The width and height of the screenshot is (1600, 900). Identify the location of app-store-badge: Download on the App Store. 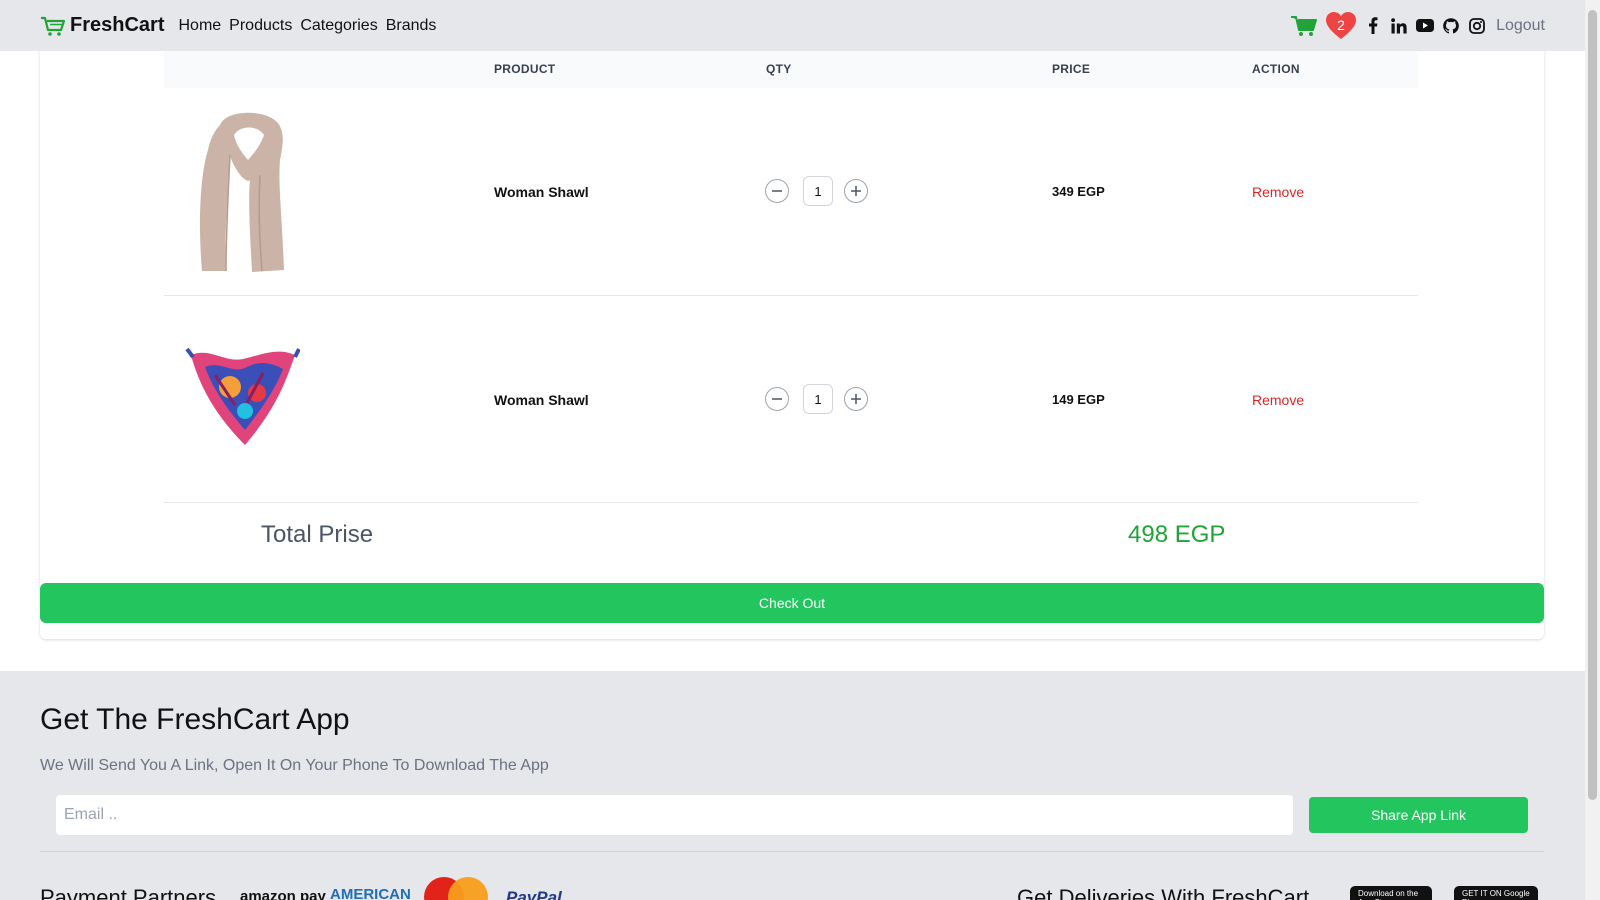
(1391, 893).